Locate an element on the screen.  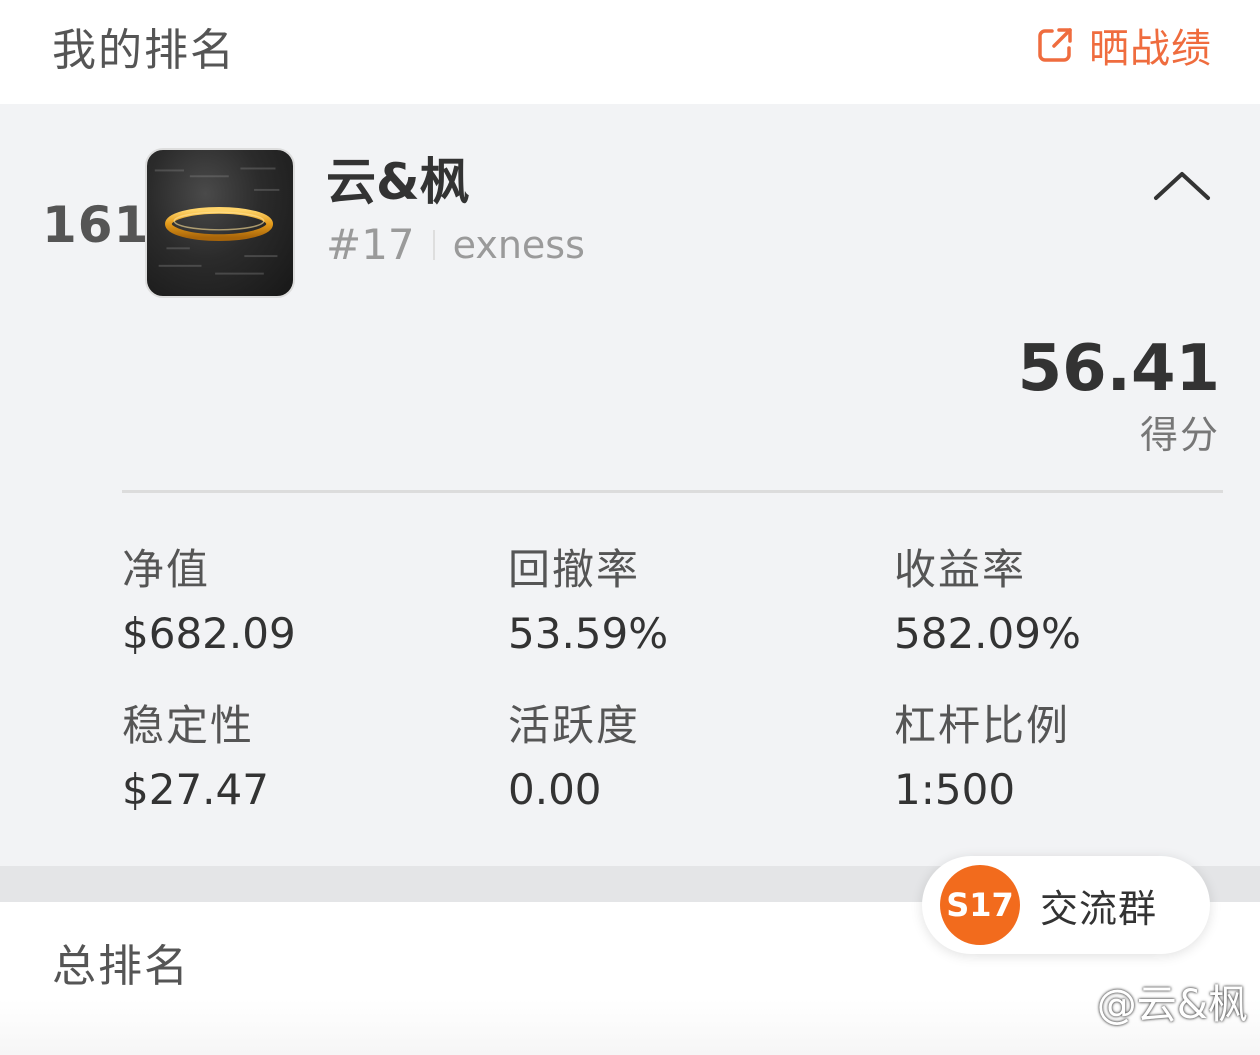
avatar is located at coordinates (220, 223).